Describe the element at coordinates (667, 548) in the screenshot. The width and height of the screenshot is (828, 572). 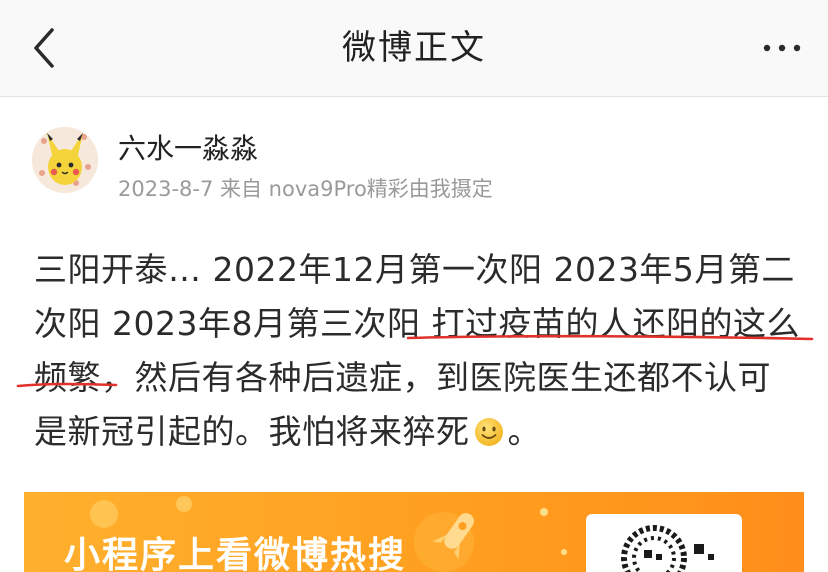
I see `qr-code-icon` at that location.